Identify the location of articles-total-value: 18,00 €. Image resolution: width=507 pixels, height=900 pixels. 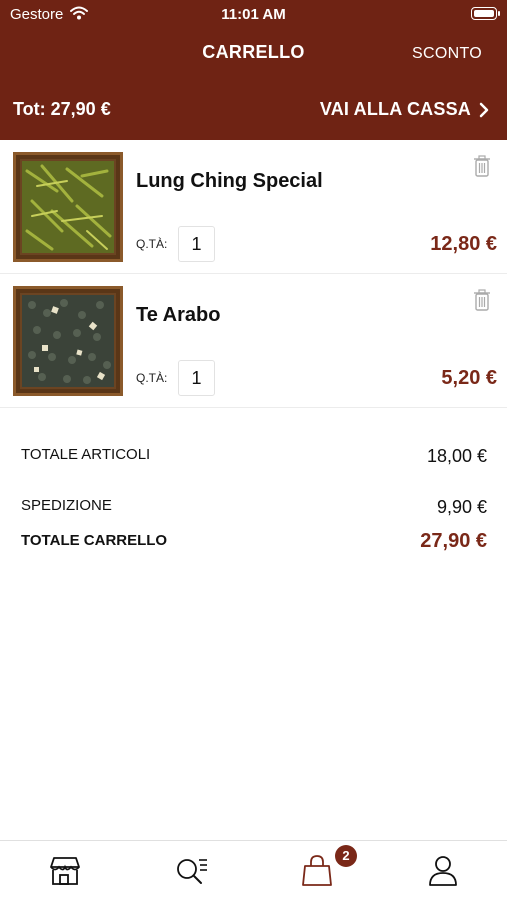
(456, 456).